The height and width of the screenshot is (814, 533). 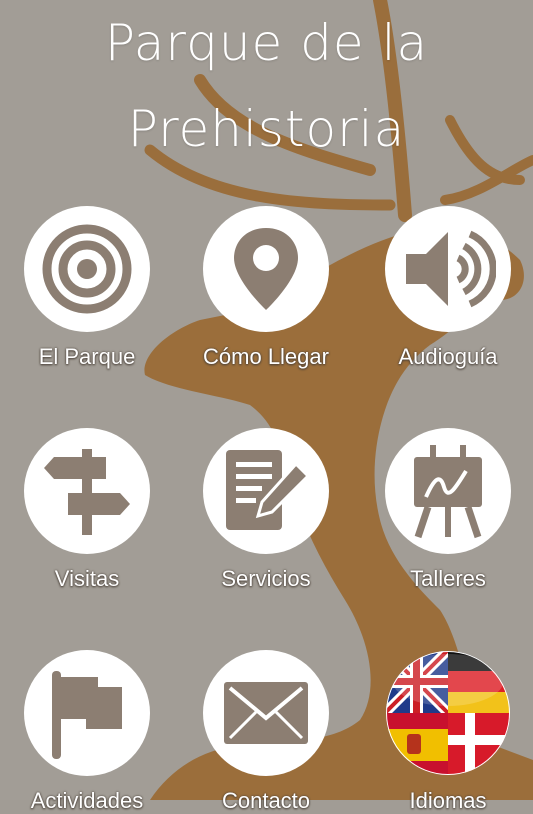 I want to click on app-title-line2: Prehistoria, so click(x=266, y=129).